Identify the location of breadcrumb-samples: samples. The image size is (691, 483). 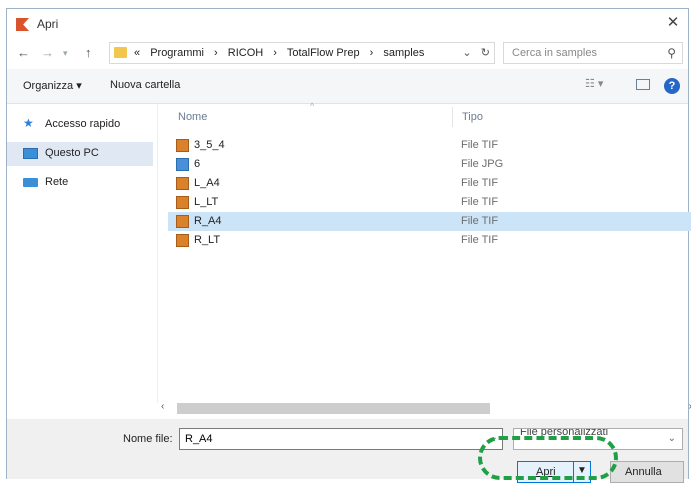
(403, 53).